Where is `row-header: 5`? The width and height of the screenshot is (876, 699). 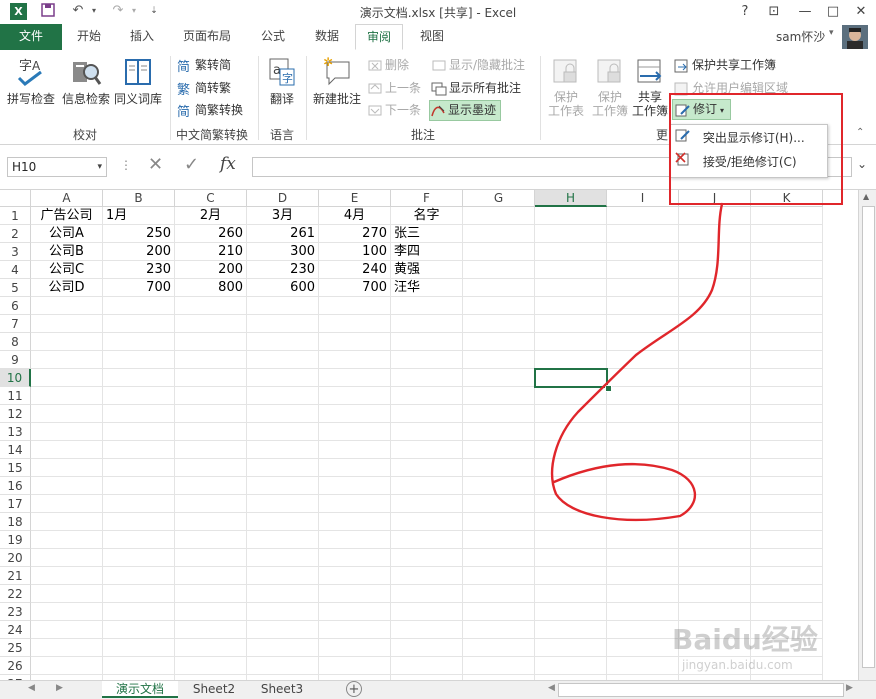 row-header: 5 is located at coordinates (15, 288).